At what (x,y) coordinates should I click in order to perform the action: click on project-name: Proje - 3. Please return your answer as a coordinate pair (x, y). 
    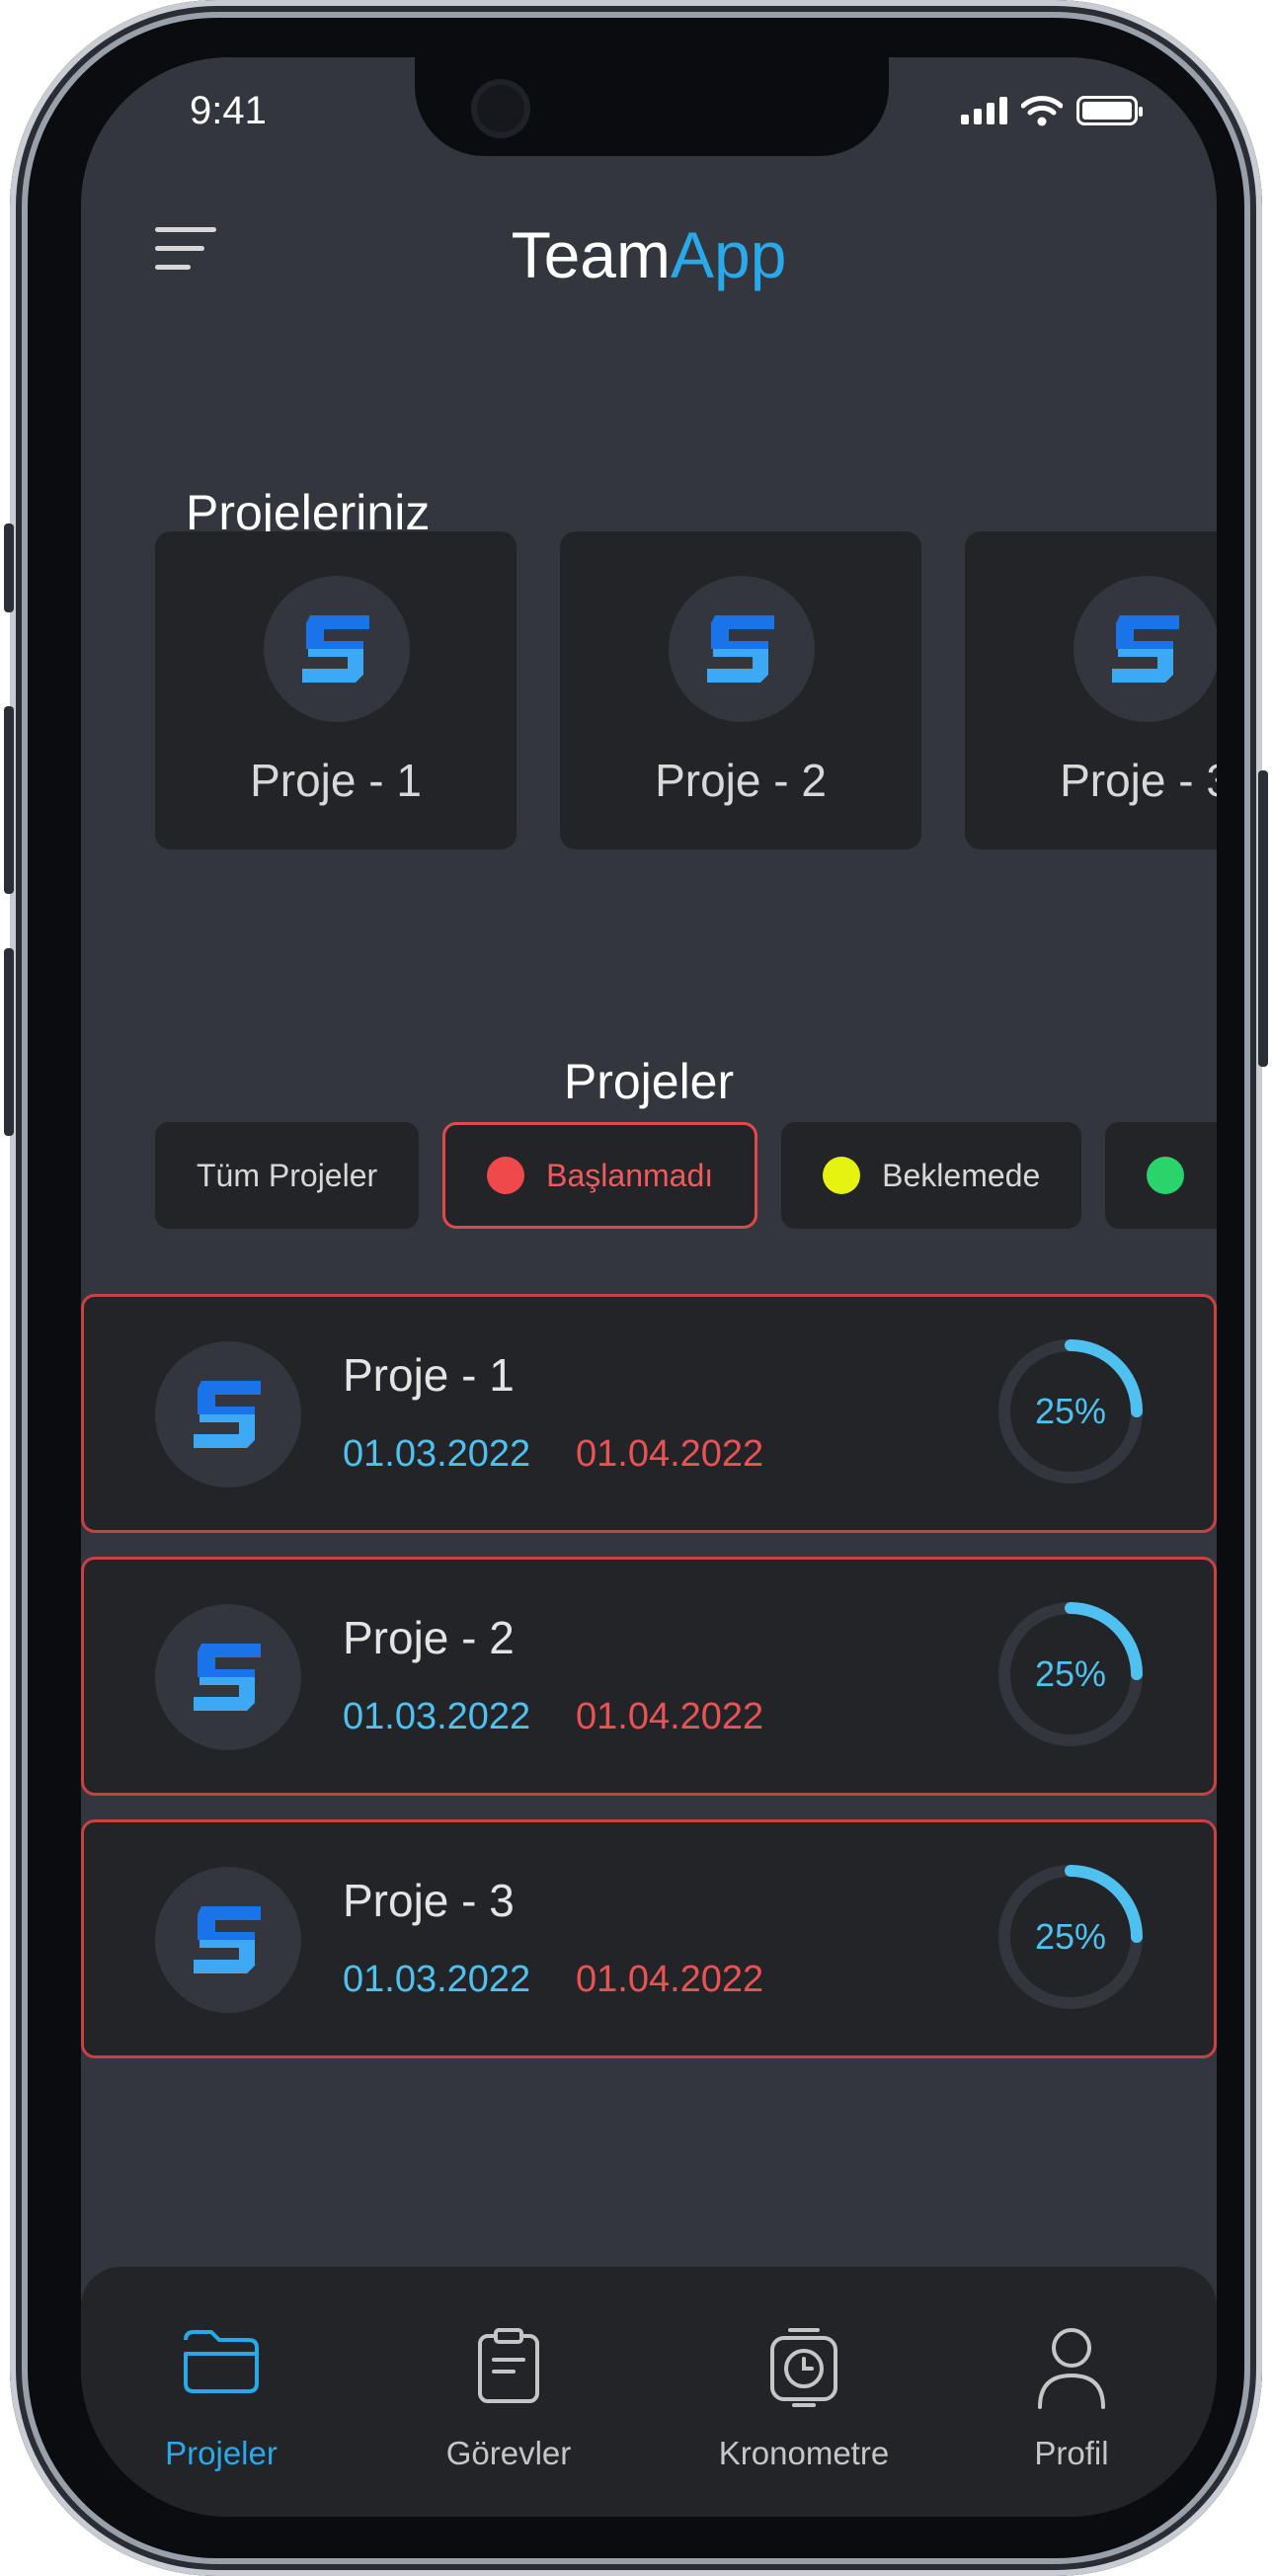
    Looking at the image, I should click on (429, 1900).